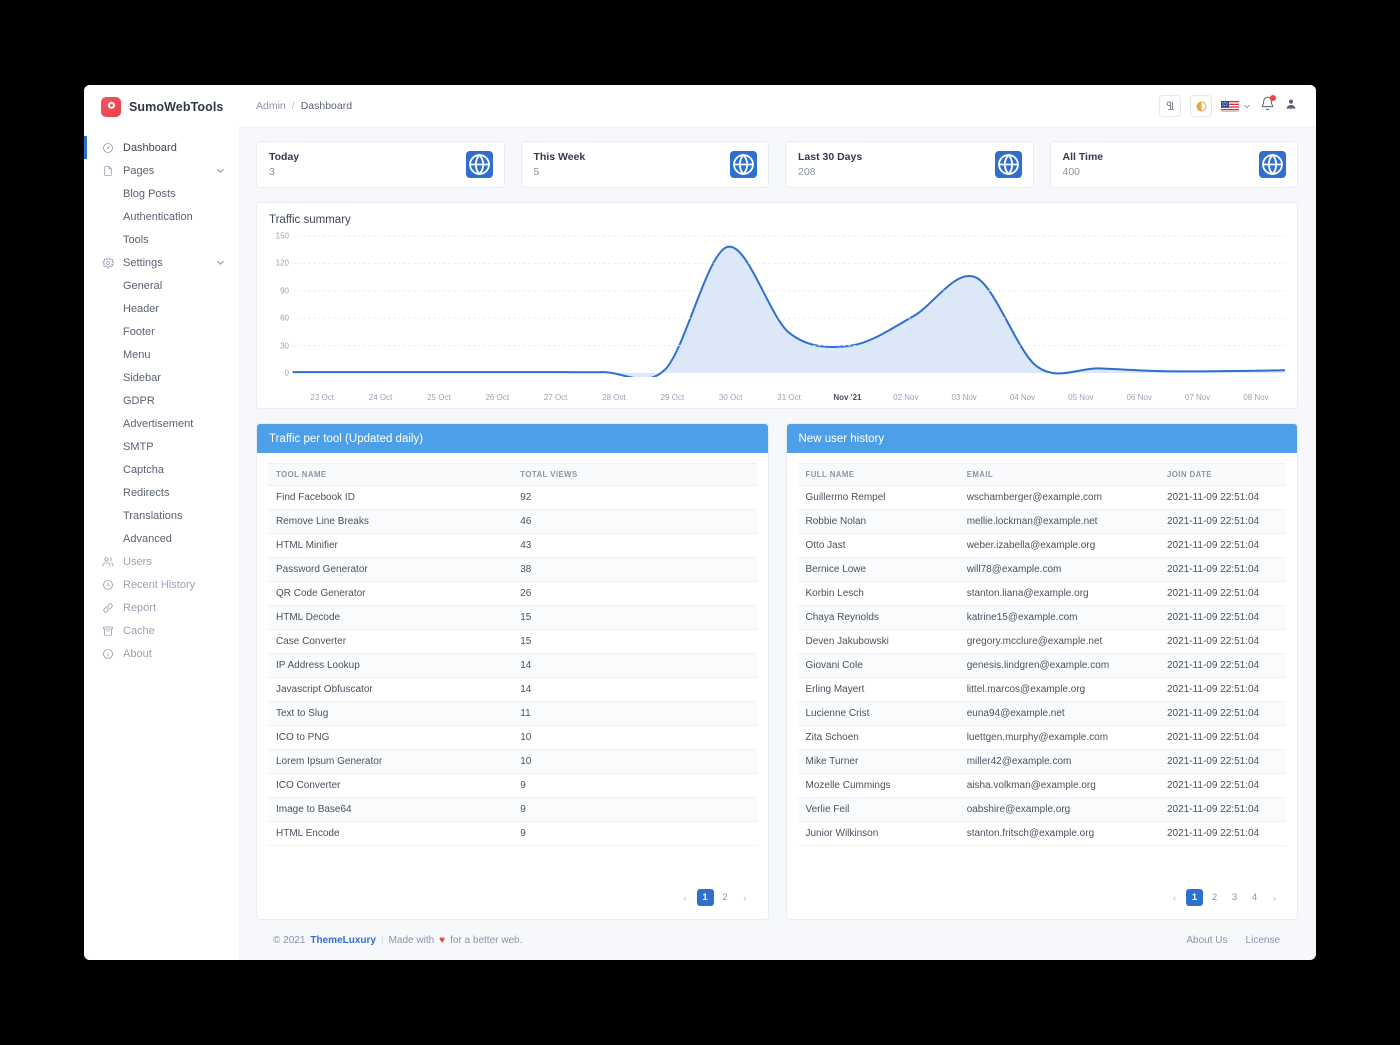 The height and width of the screenshot is (1045, 1400). What do you see at coordinates (390, 737) in the screenshot?
I see `table-cell: ICO to PNG` at bounding box center [390, 737].